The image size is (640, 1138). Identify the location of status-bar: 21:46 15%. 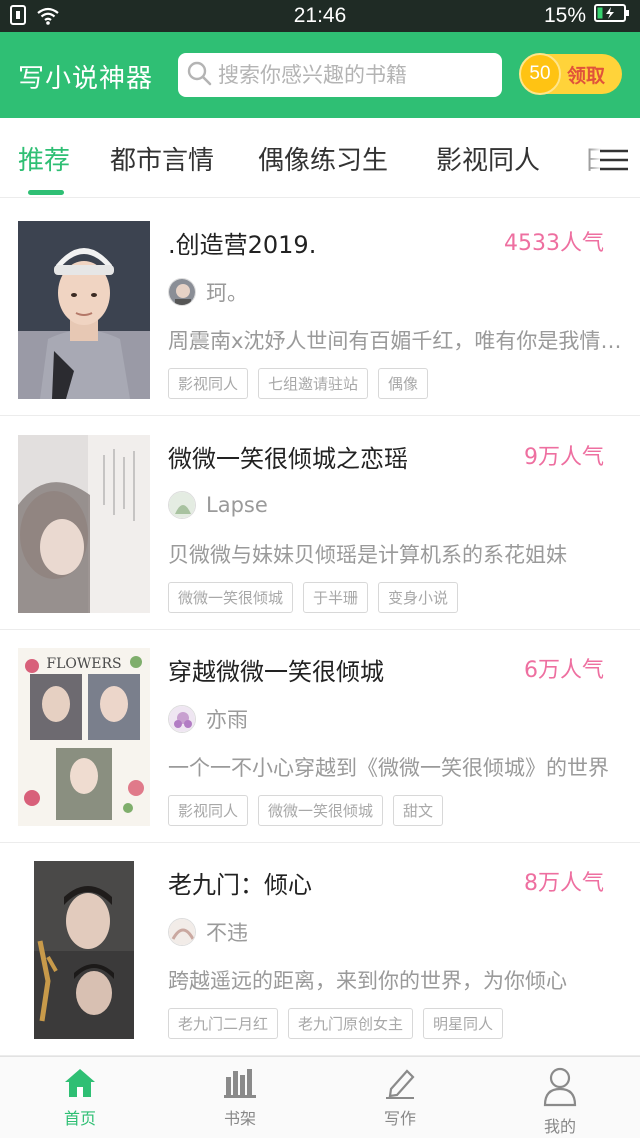
(320, 16).